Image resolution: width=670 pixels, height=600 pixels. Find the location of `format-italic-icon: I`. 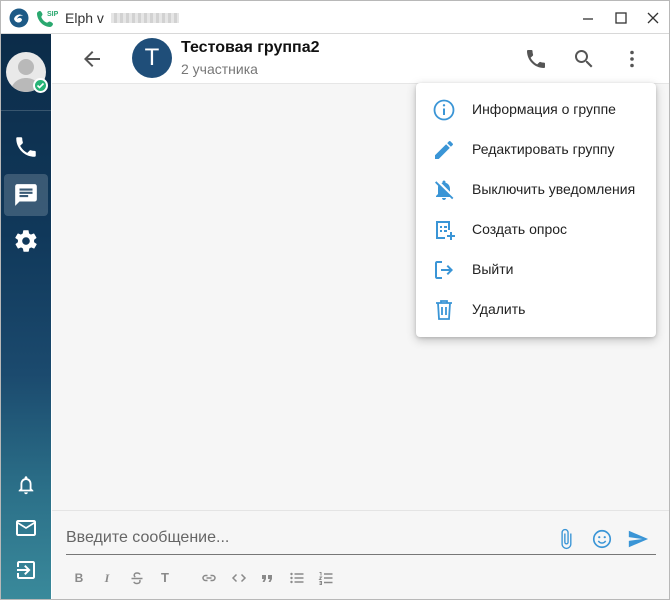

format-italic-icon: I is located at coordinates (107, 578).